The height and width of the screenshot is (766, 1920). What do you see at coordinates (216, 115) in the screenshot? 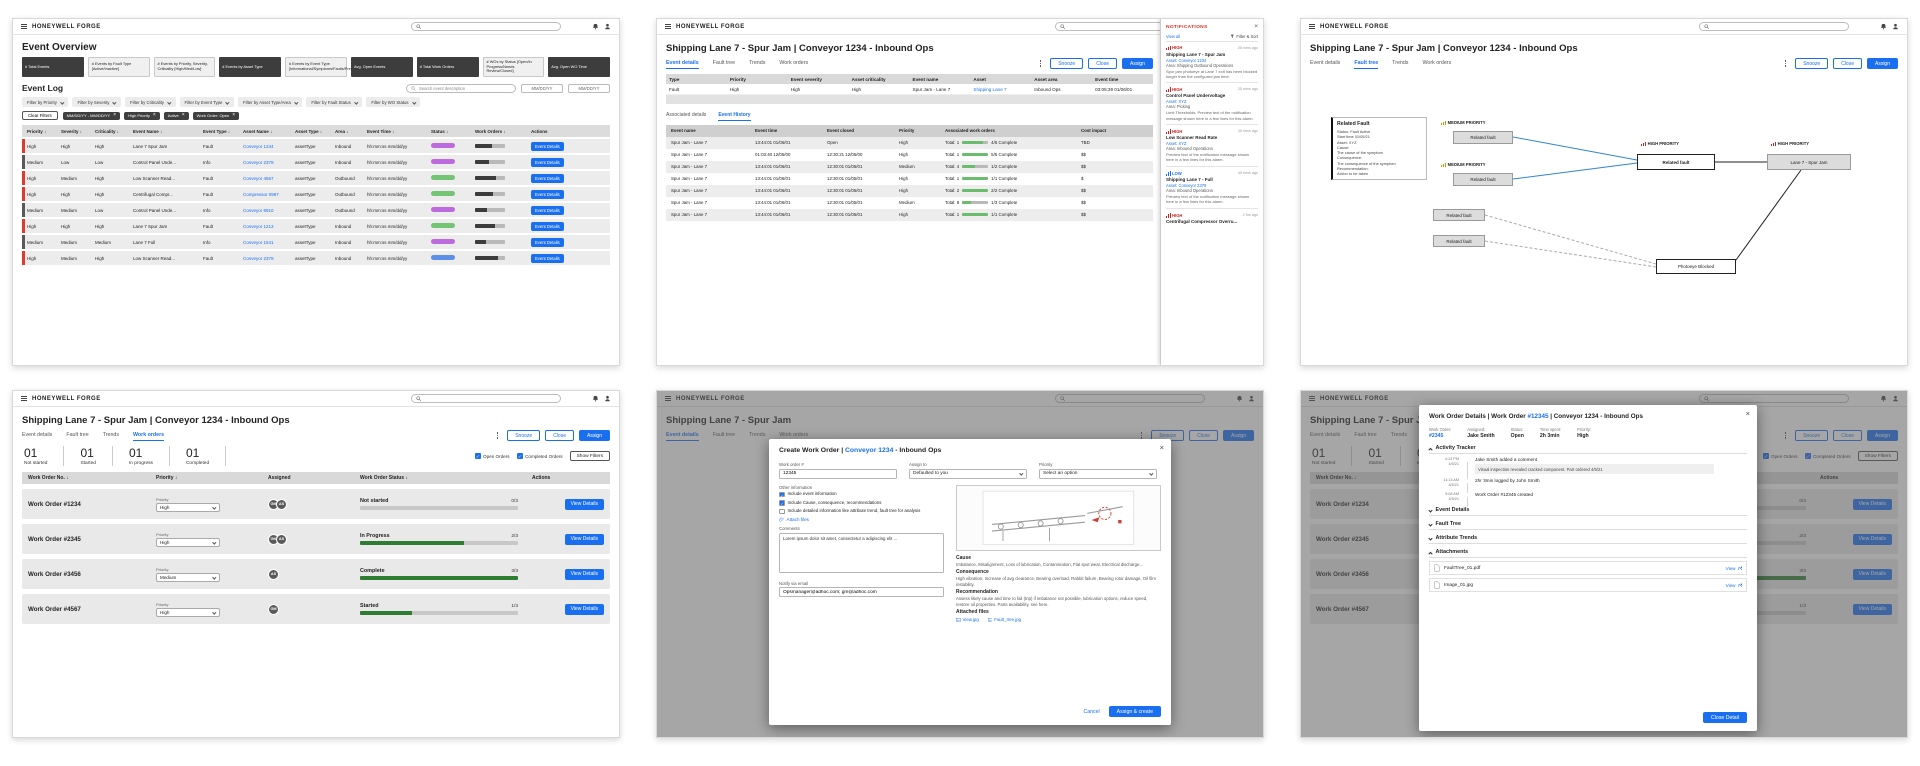
I see `filter-chip: Work Order: Open ×` at bounding box center [216, 115].